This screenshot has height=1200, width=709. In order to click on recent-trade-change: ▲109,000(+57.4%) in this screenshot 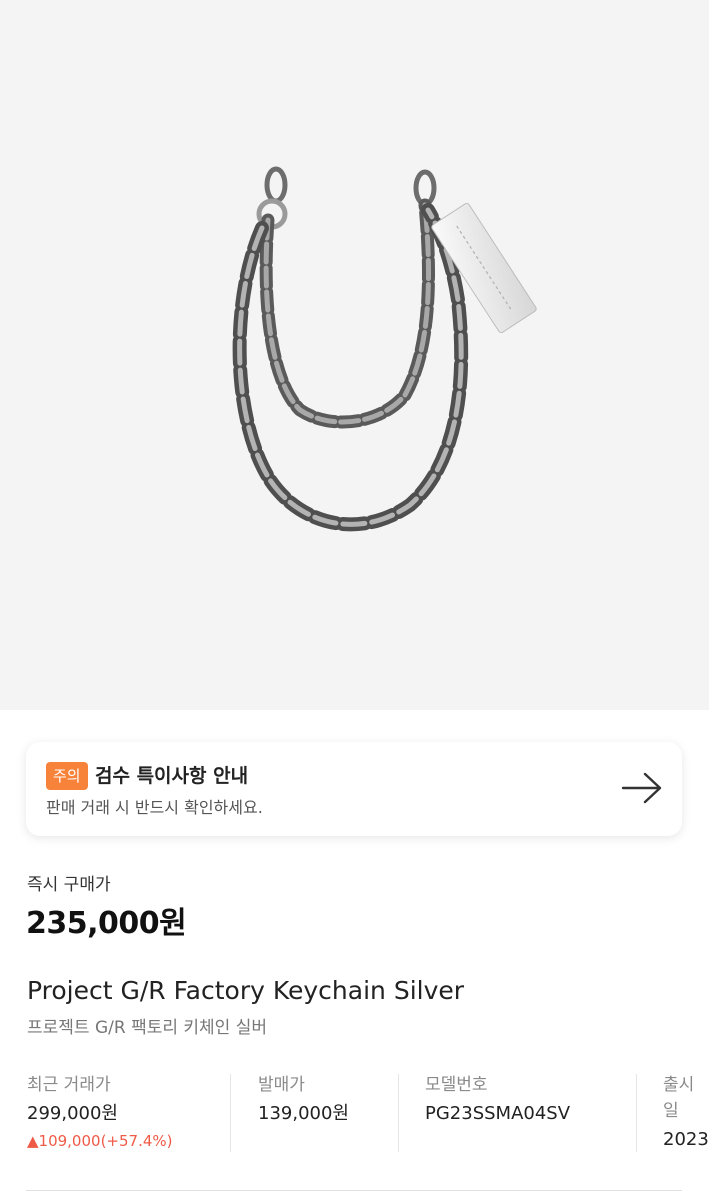, I will do `click(100, 1141)`.